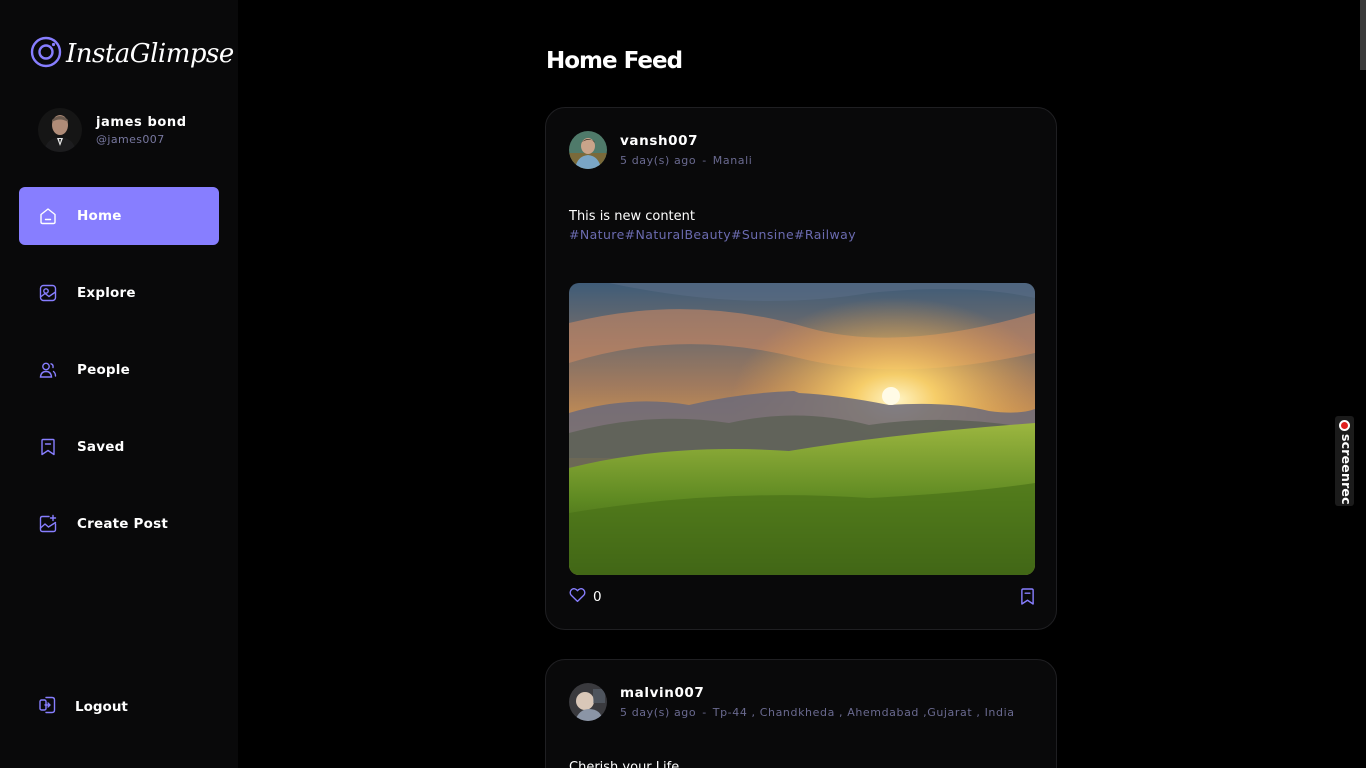 Image resolution: width=1366 pixels, height=768 pixels. I want to click on post-caption: This is new content, so click(632, 216).